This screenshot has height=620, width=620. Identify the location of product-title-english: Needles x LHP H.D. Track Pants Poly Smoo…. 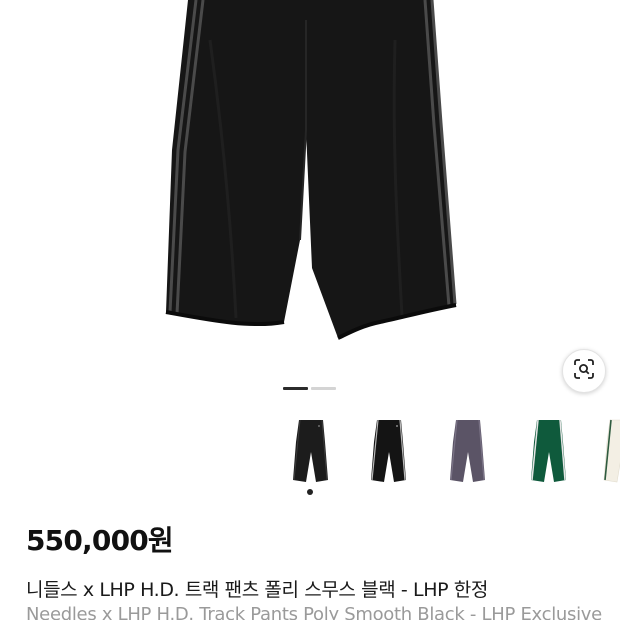
(314, 612).